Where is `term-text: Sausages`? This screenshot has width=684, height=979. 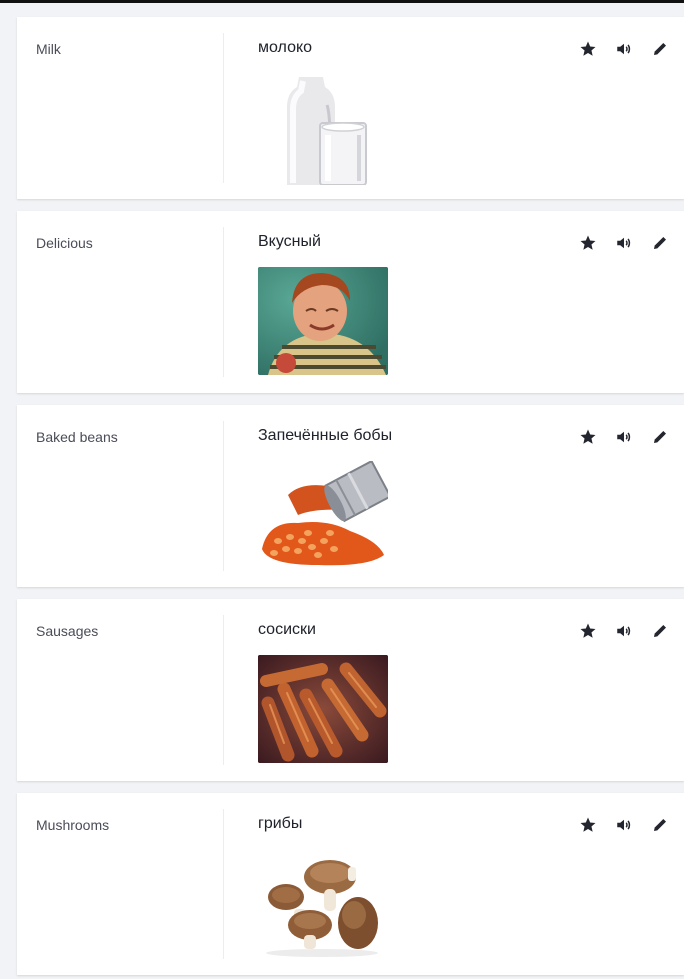 term-text: Sausages is located at coordinates (67, 631).